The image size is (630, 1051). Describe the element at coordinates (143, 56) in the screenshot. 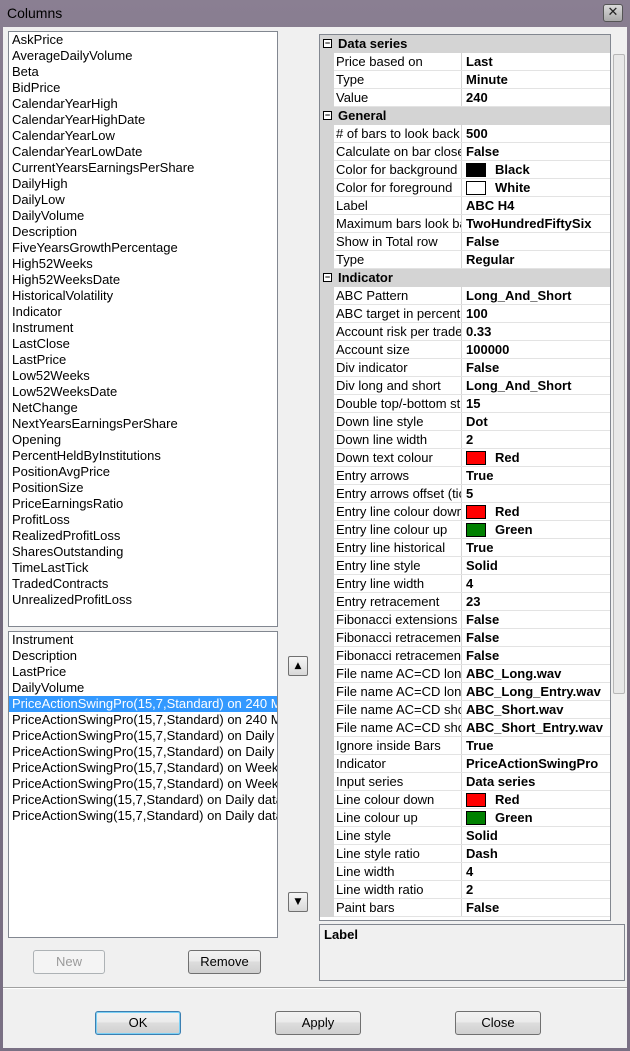

I see `available-column-item: AverageDailyVolume` at that location.